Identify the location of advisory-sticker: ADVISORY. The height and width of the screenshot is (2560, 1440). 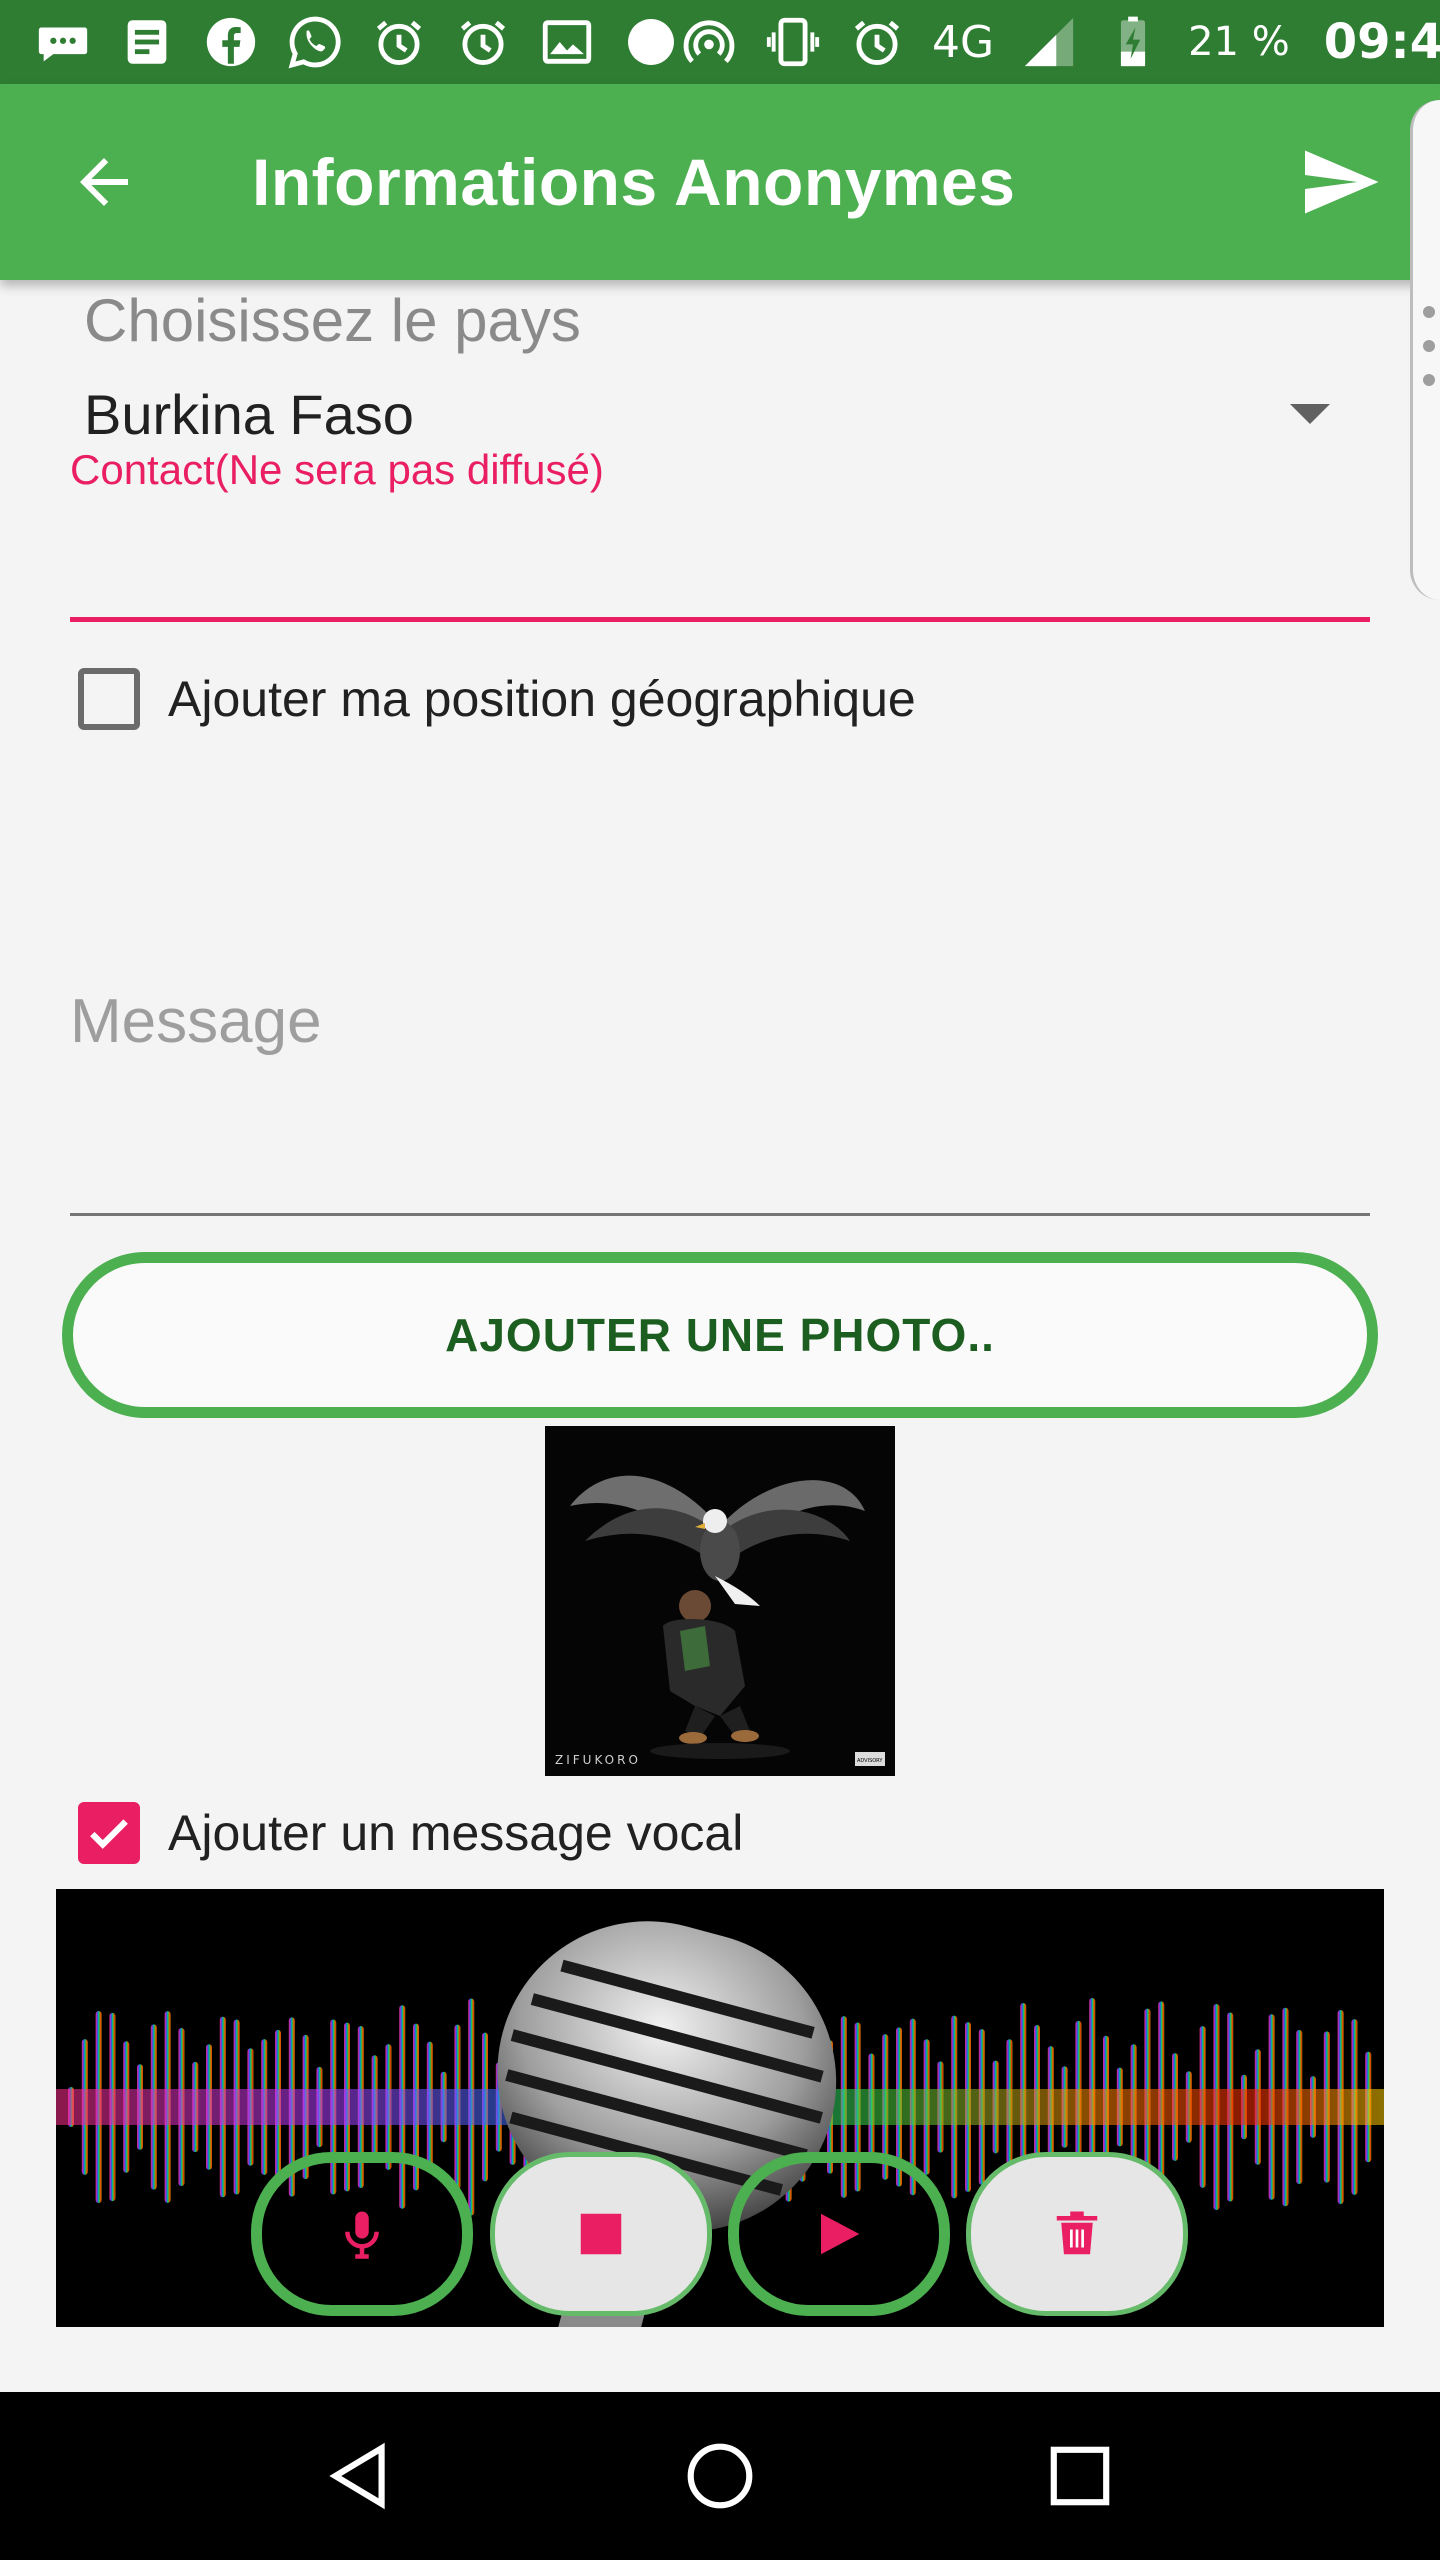
(870, 1761).